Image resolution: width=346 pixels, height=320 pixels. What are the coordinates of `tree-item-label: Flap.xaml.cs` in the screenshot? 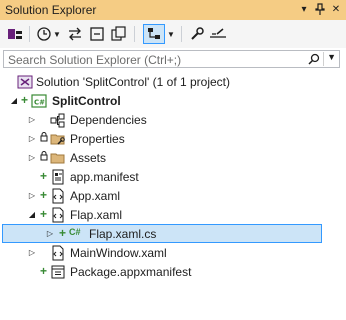 It's located at (123, 234).